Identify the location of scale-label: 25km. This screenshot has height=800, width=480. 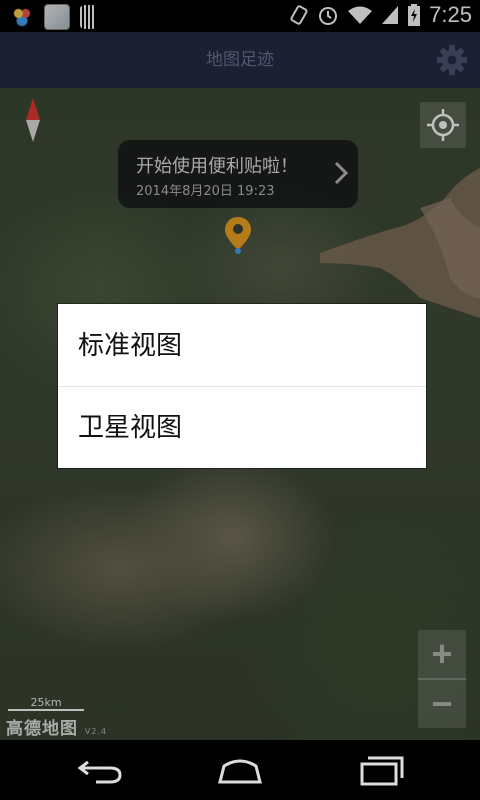
(46, 702).